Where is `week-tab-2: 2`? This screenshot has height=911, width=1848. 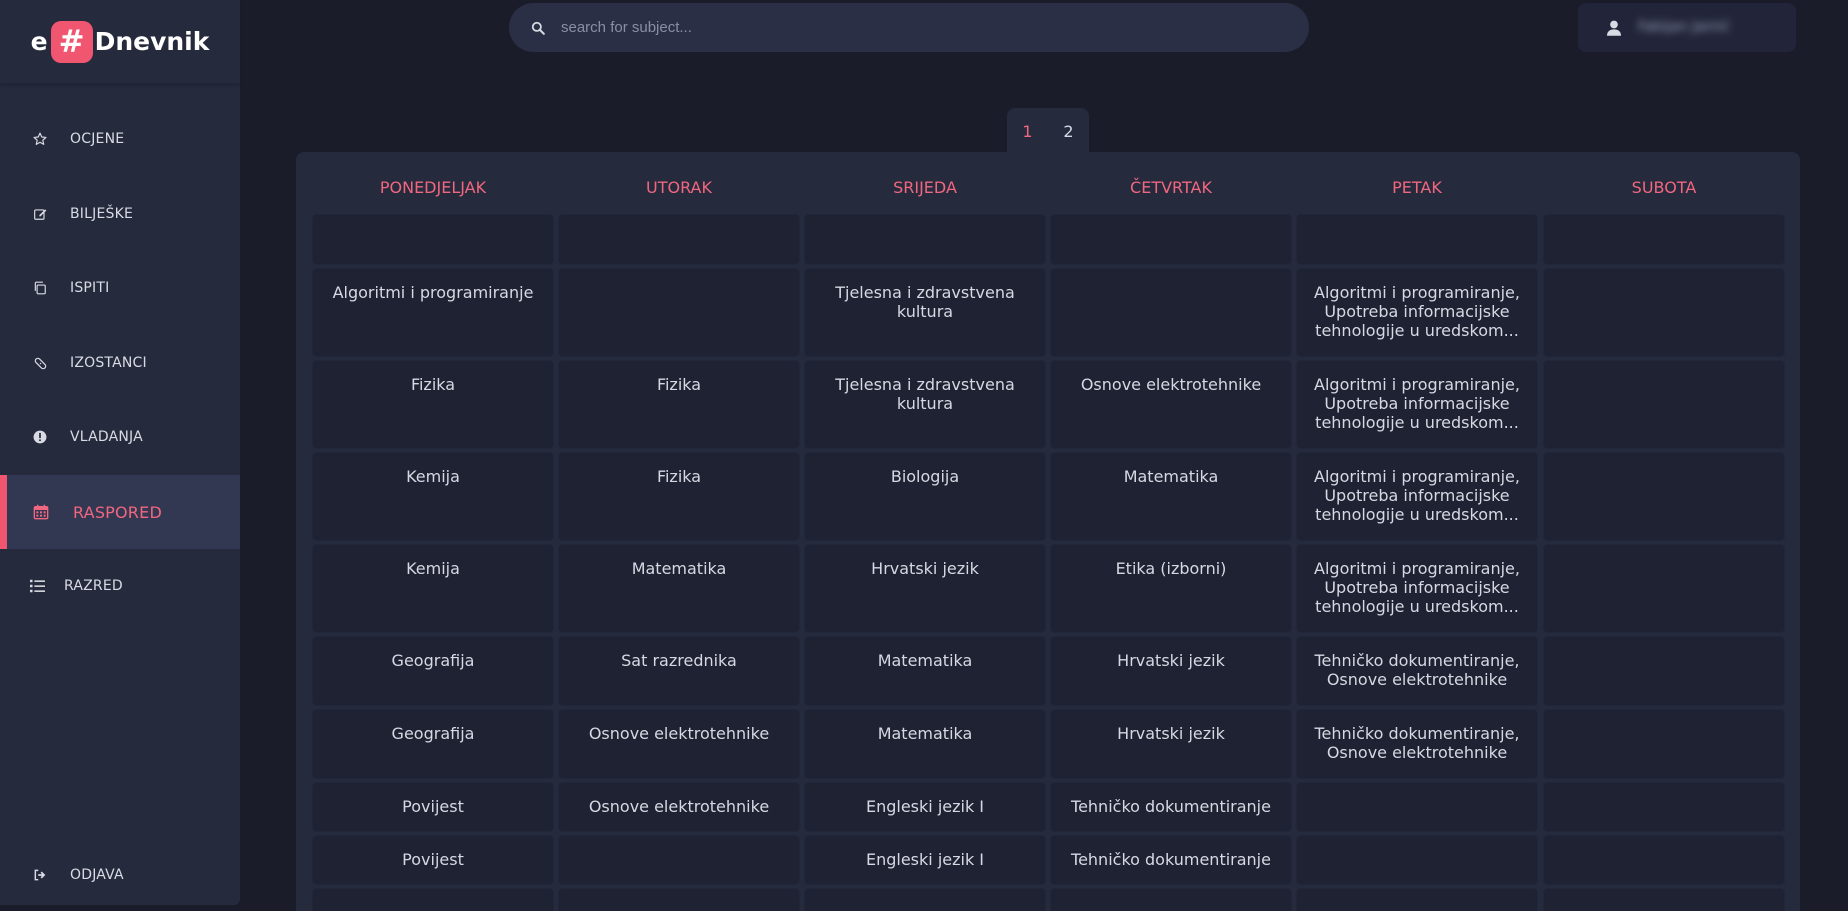 week-tab-2: 2 is located at coordinates (1068, 131).